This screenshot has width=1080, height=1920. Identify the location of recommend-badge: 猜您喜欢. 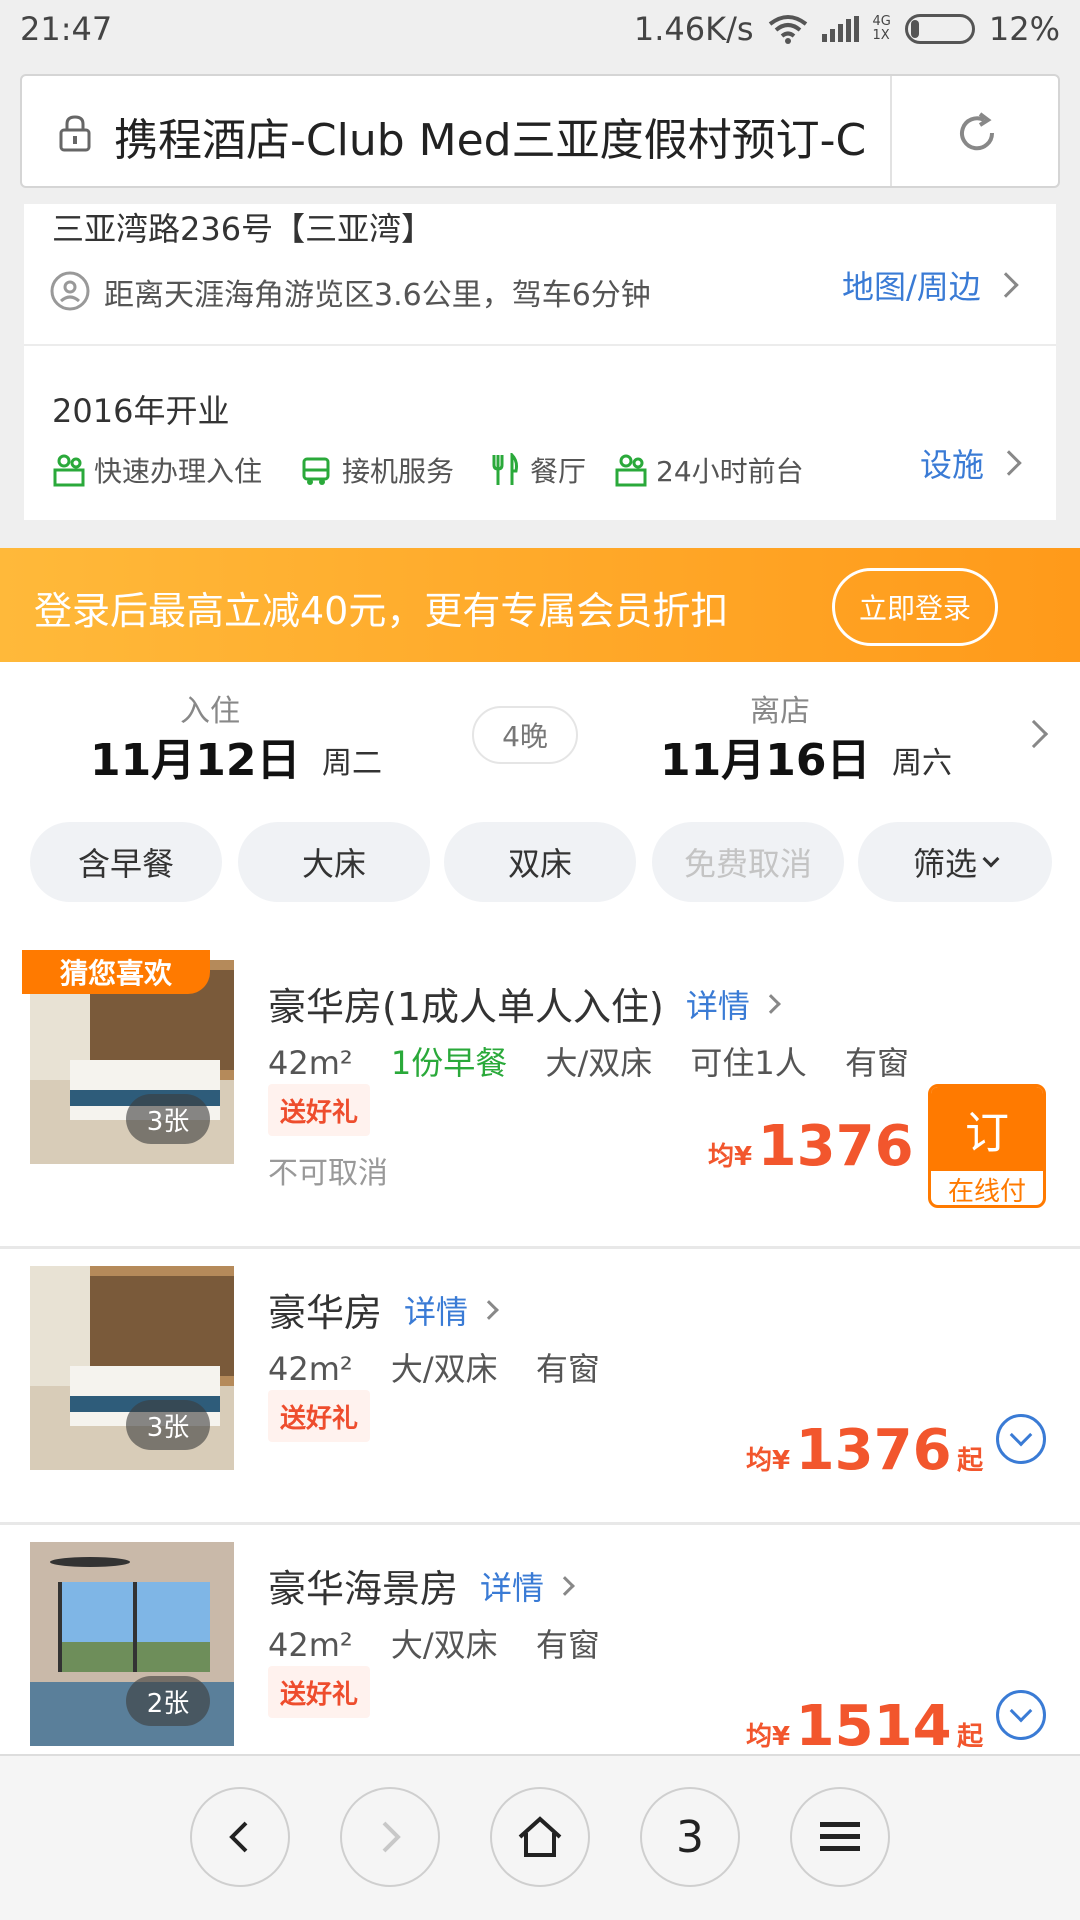
(116, 972).